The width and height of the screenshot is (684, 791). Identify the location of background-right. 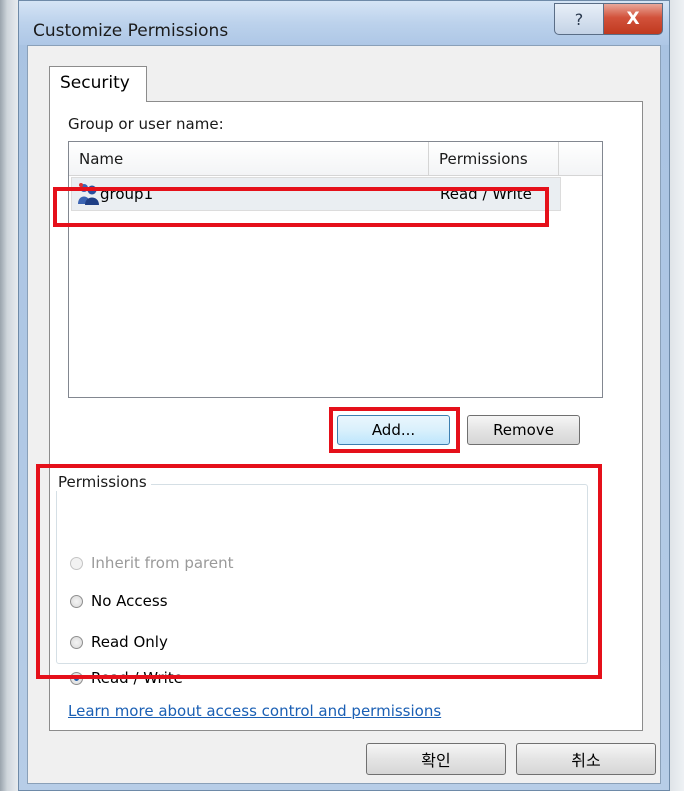
(677, 395).